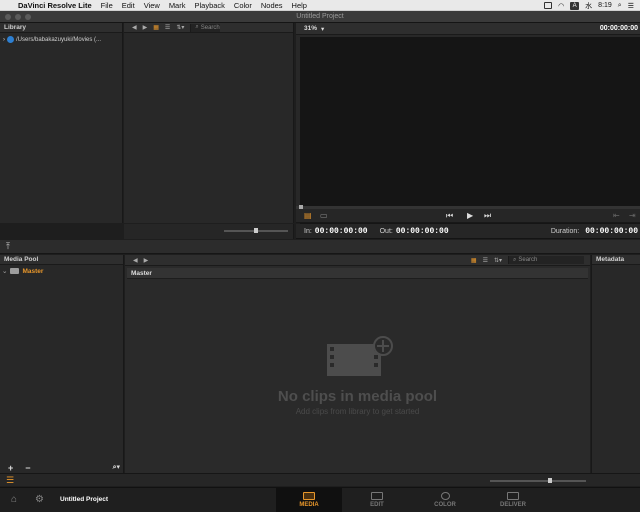  Describe the element at coordinates (561, 6) in the screenshot. I see `wifi-icon: ◠` at that location.